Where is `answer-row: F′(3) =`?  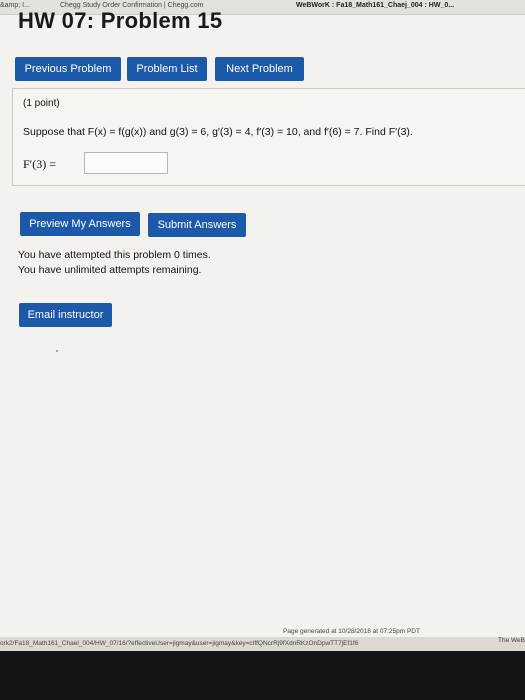
answer-row: F′(3) = is located at coordinates (95, 163).